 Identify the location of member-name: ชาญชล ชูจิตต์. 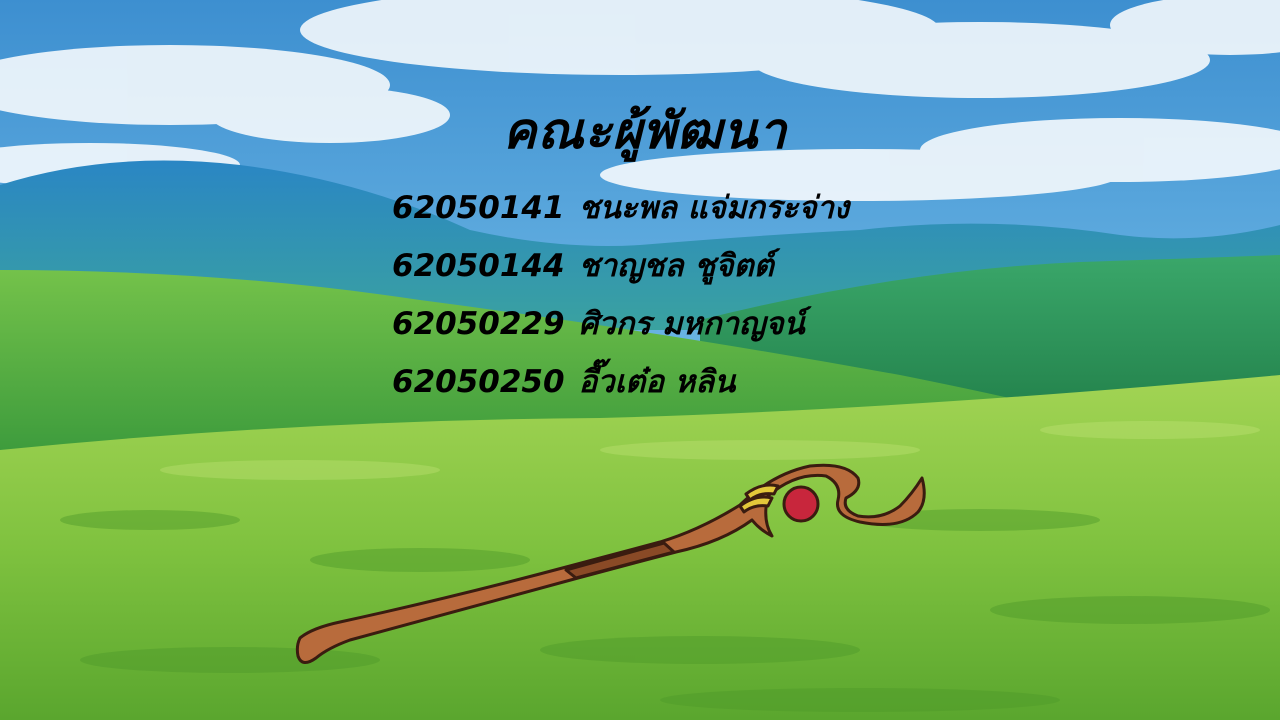
(676, 266).